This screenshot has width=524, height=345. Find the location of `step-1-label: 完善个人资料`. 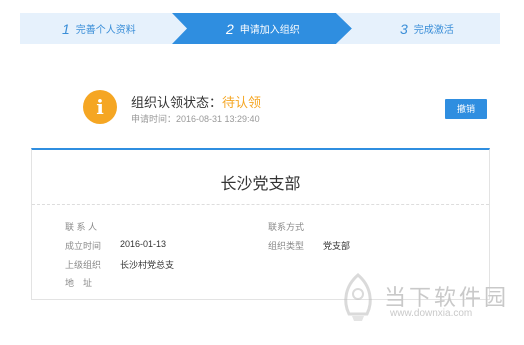

step-1-label: 完善个人资料 is located at coordinates (105, 30).